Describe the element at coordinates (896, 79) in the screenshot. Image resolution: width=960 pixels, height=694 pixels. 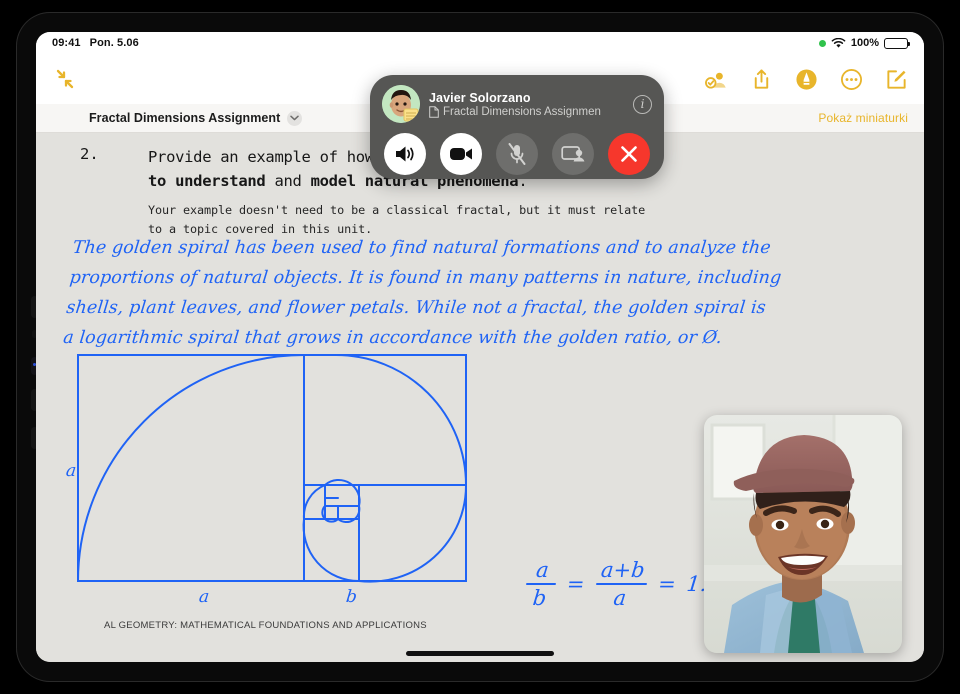
I see `compose-icon` at that location.